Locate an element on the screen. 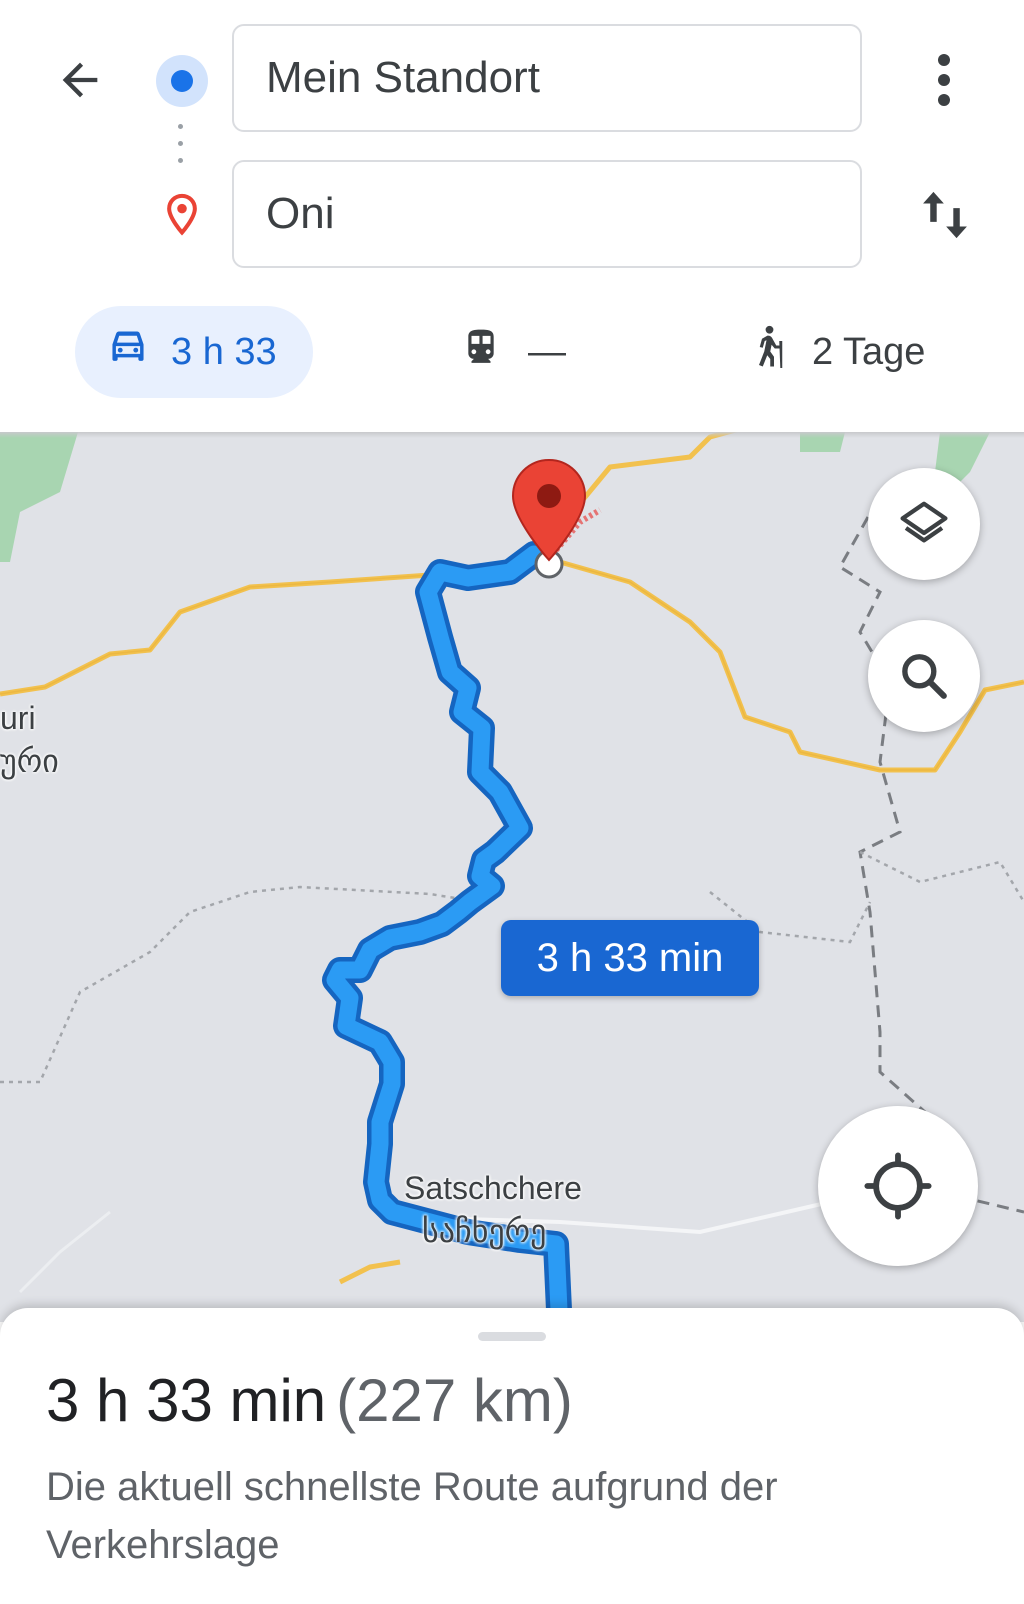 The width and height of the screenshot is (1024, 1604). swap-route-button is located at coordinates (945, 215).